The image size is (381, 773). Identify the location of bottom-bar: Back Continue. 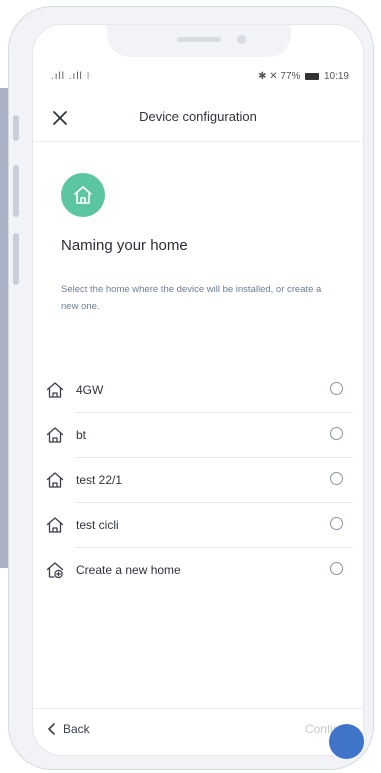
(198, 732).